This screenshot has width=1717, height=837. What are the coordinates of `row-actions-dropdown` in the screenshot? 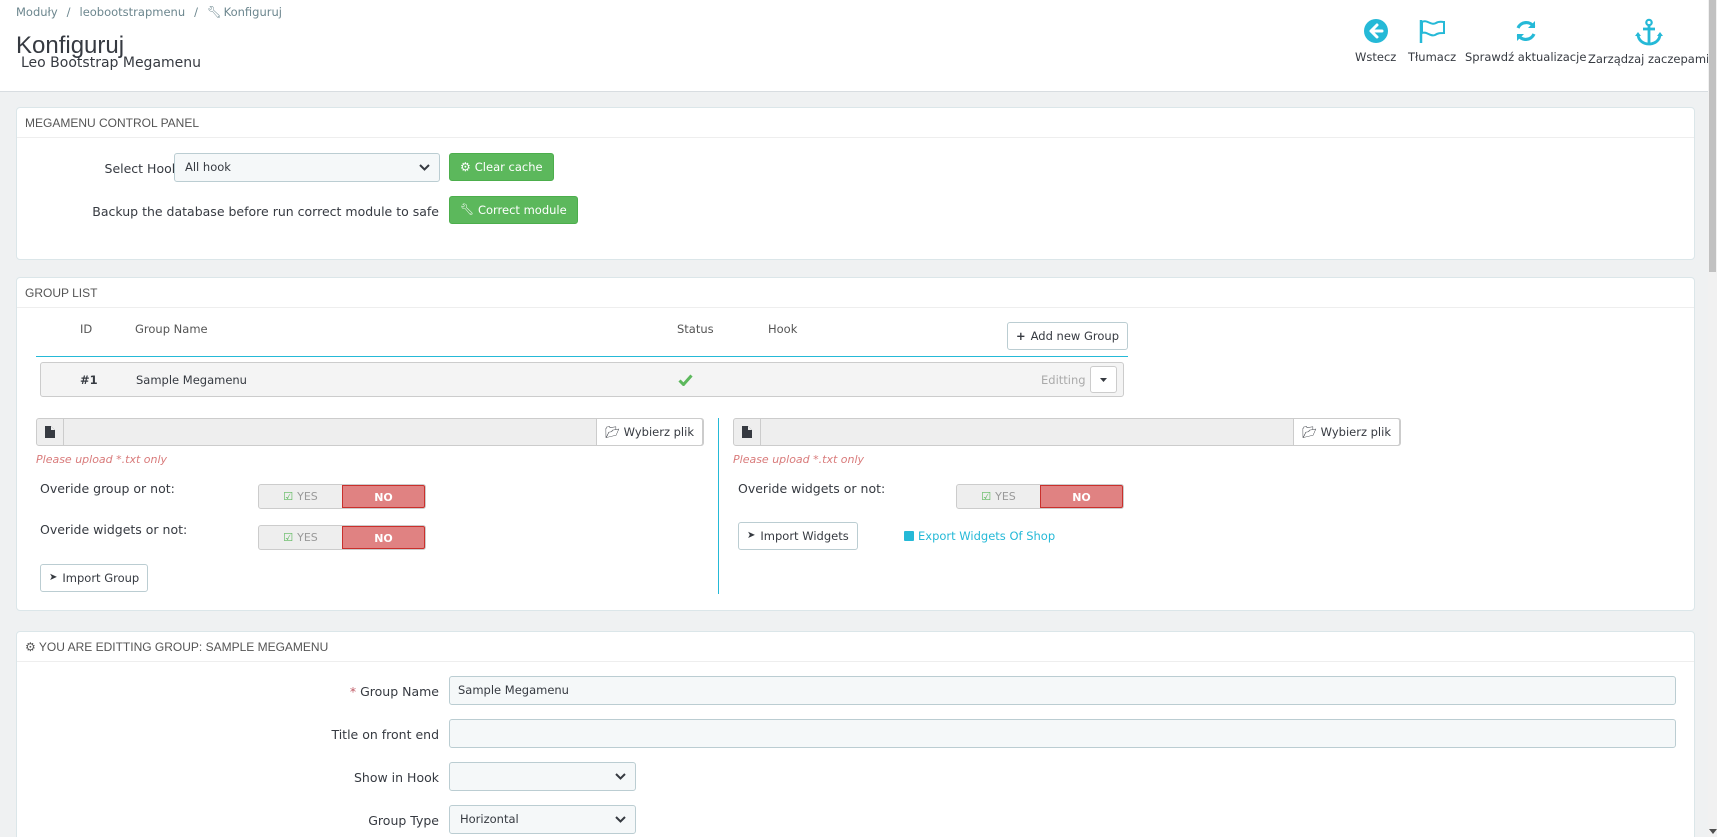 It's located at (1103, 379).